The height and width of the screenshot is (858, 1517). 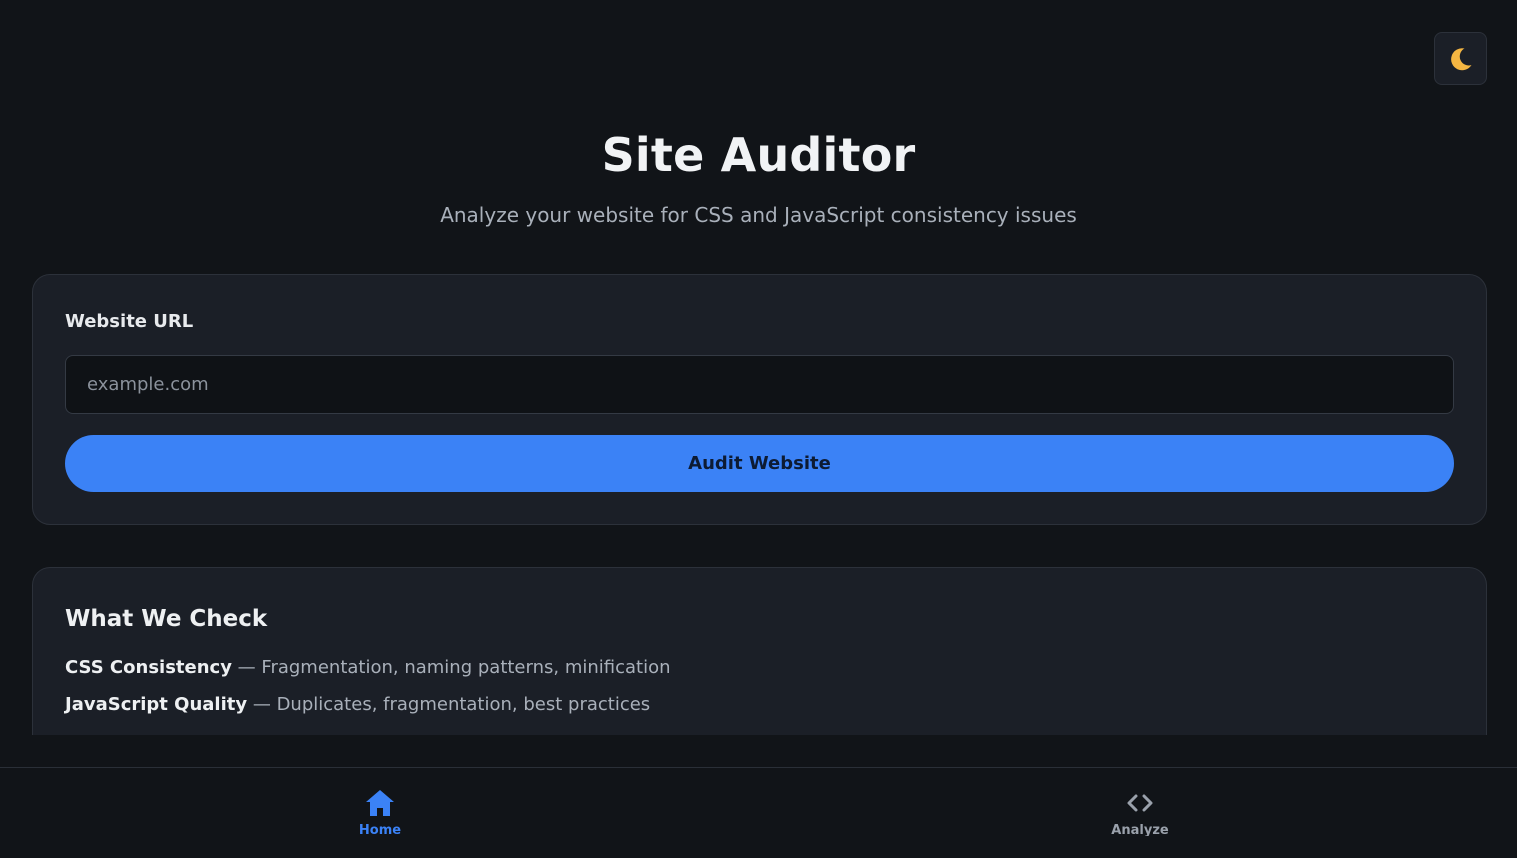 What do you see at coordinates (156, 704) in the screenshot?
I see `check-item-name: JavaScript Quality` at bounding box center [156, 704].